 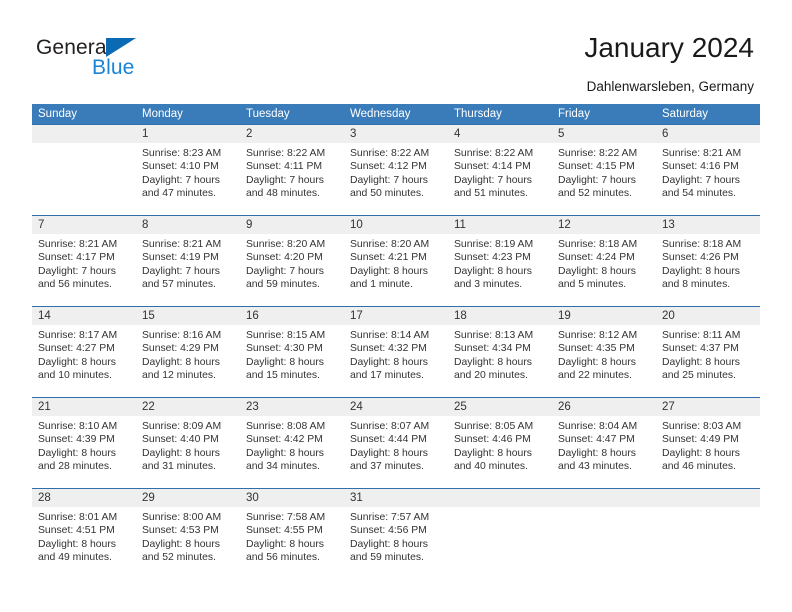 I want to click on sunrise-text: Sunrise: 8:20 AM, so click(x=390, y=244).